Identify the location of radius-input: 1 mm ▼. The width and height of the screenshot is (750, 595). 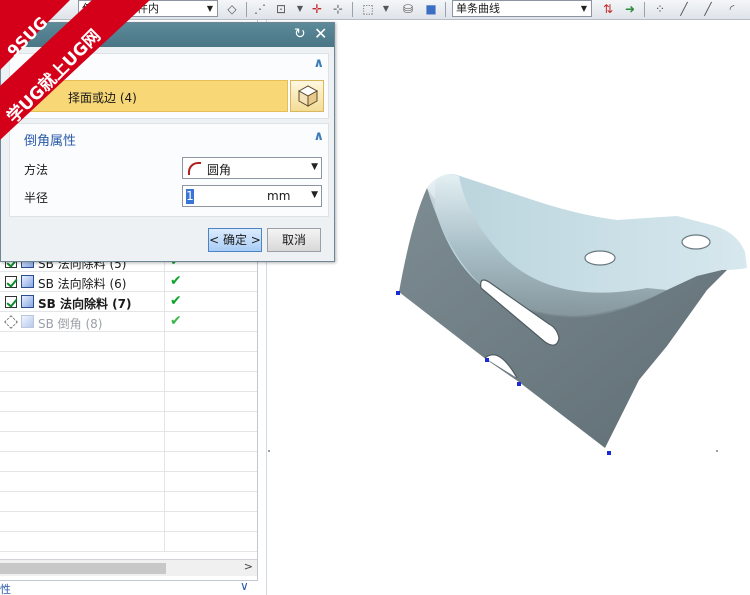
(252, 196).